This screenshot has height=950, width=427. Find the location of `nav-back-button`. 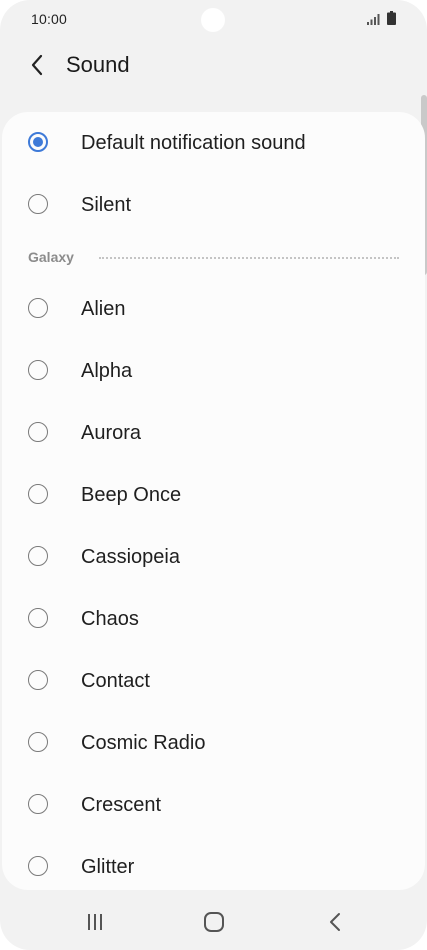

nav-back-button is located at coordinates (335, 922).